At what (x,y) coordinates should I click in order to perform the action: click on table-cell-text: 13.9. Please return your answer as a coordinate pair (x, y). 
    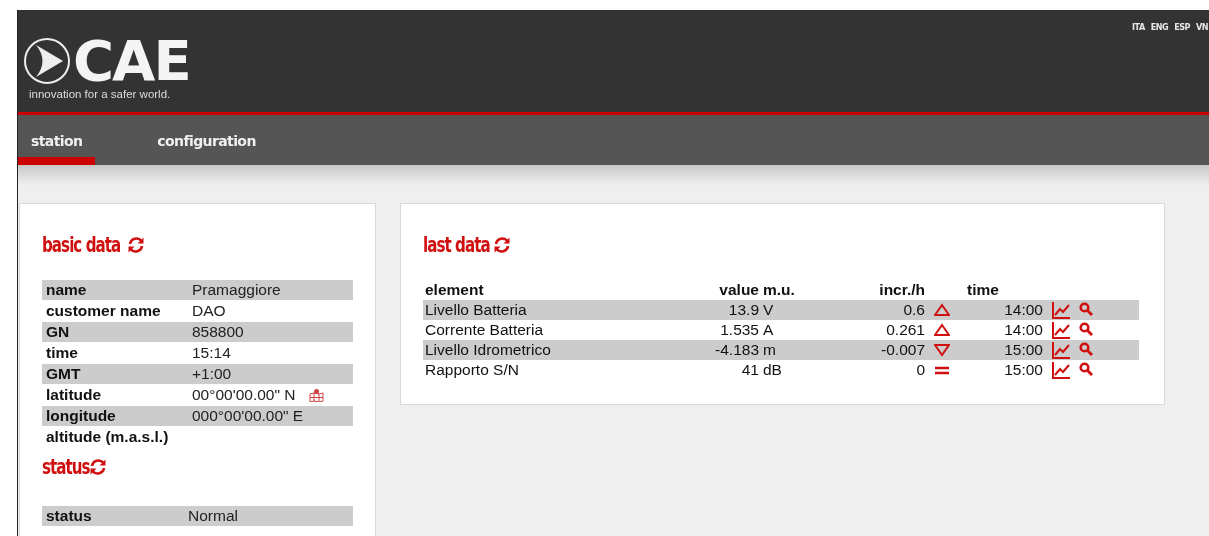
    Looking at the image, I should click on (743, 310).